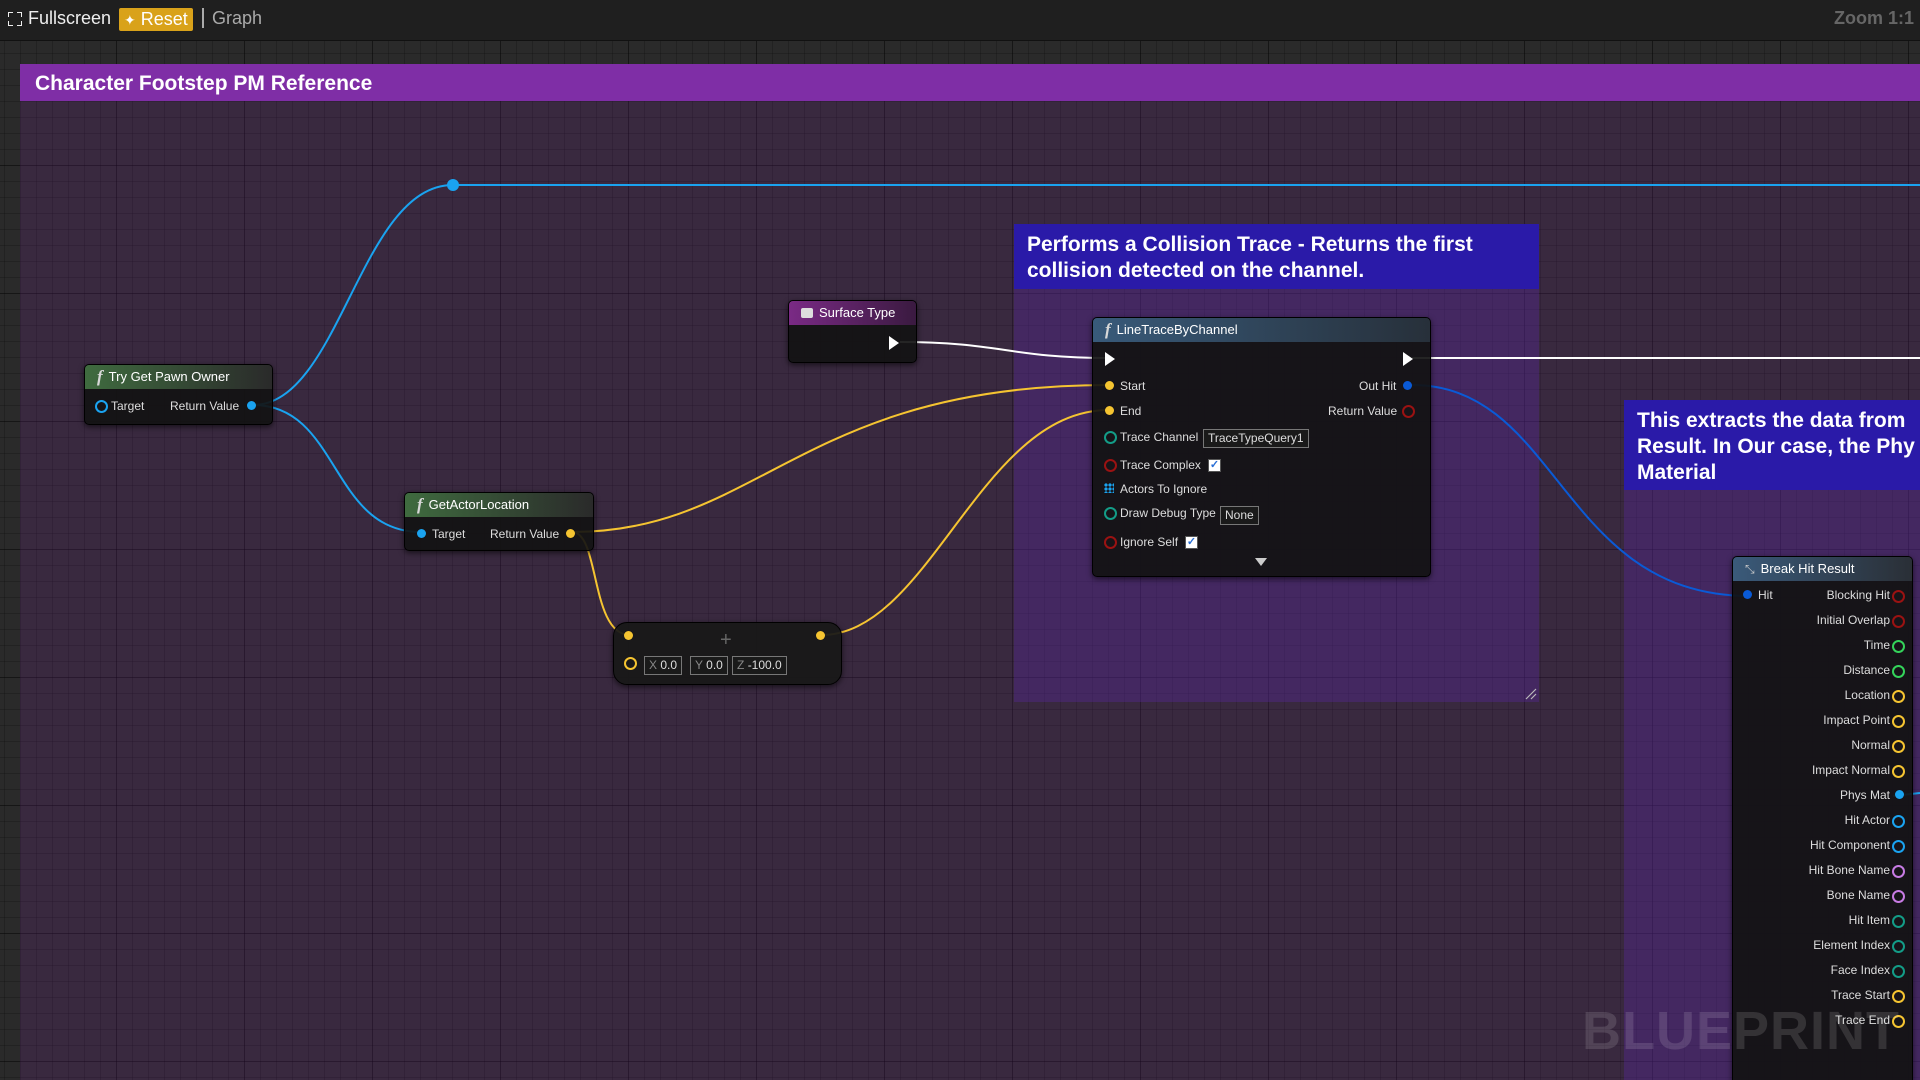  What do you see at coordinates (1109, 410) in the screenshot?
I see `end-pin` at bounding box center [1109, 410].